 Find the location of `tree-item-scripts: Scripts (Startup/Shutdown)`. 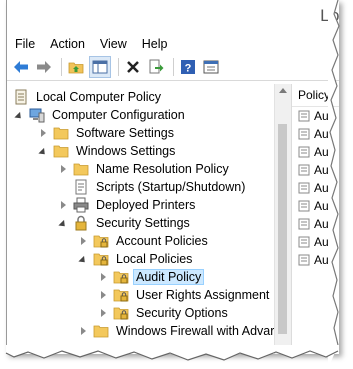

tree-item-scripts: Scripts (Startup/Shutdown) is located at coordinates (152, 187).